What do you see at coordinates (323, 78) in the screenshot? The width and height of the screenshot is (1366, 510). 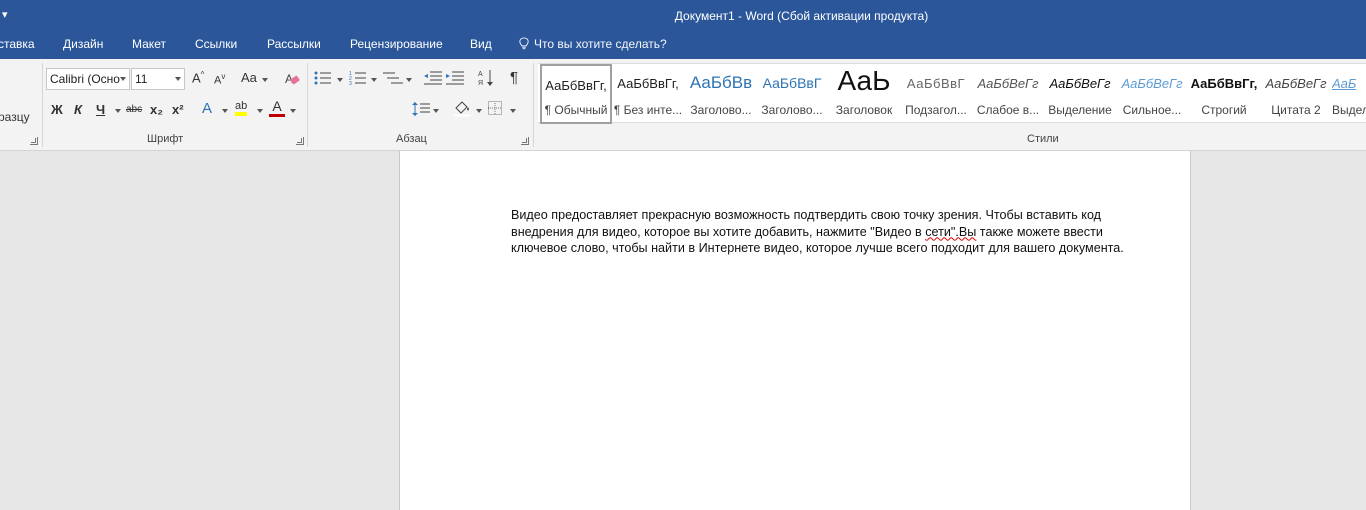 I see `bullets-icon` at bounding box center [323, 78].